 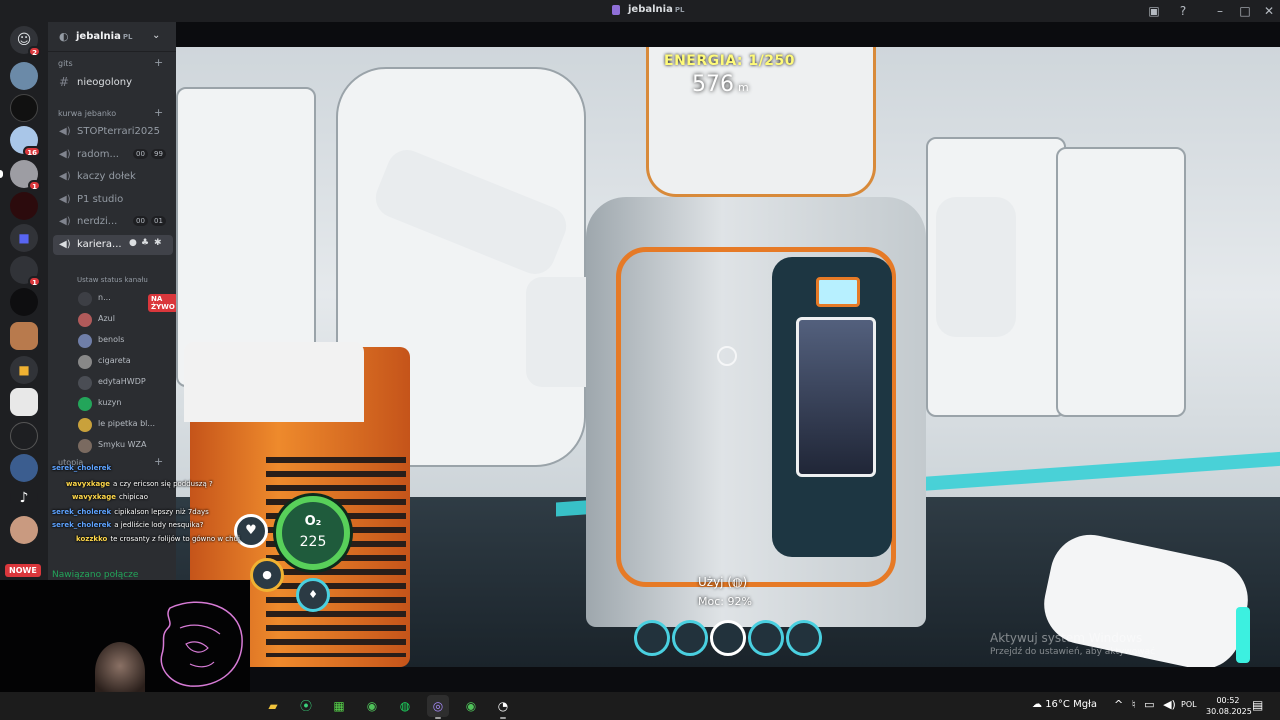 I want to click on server-name: jebalnia PL, so click(x=104, y=36).